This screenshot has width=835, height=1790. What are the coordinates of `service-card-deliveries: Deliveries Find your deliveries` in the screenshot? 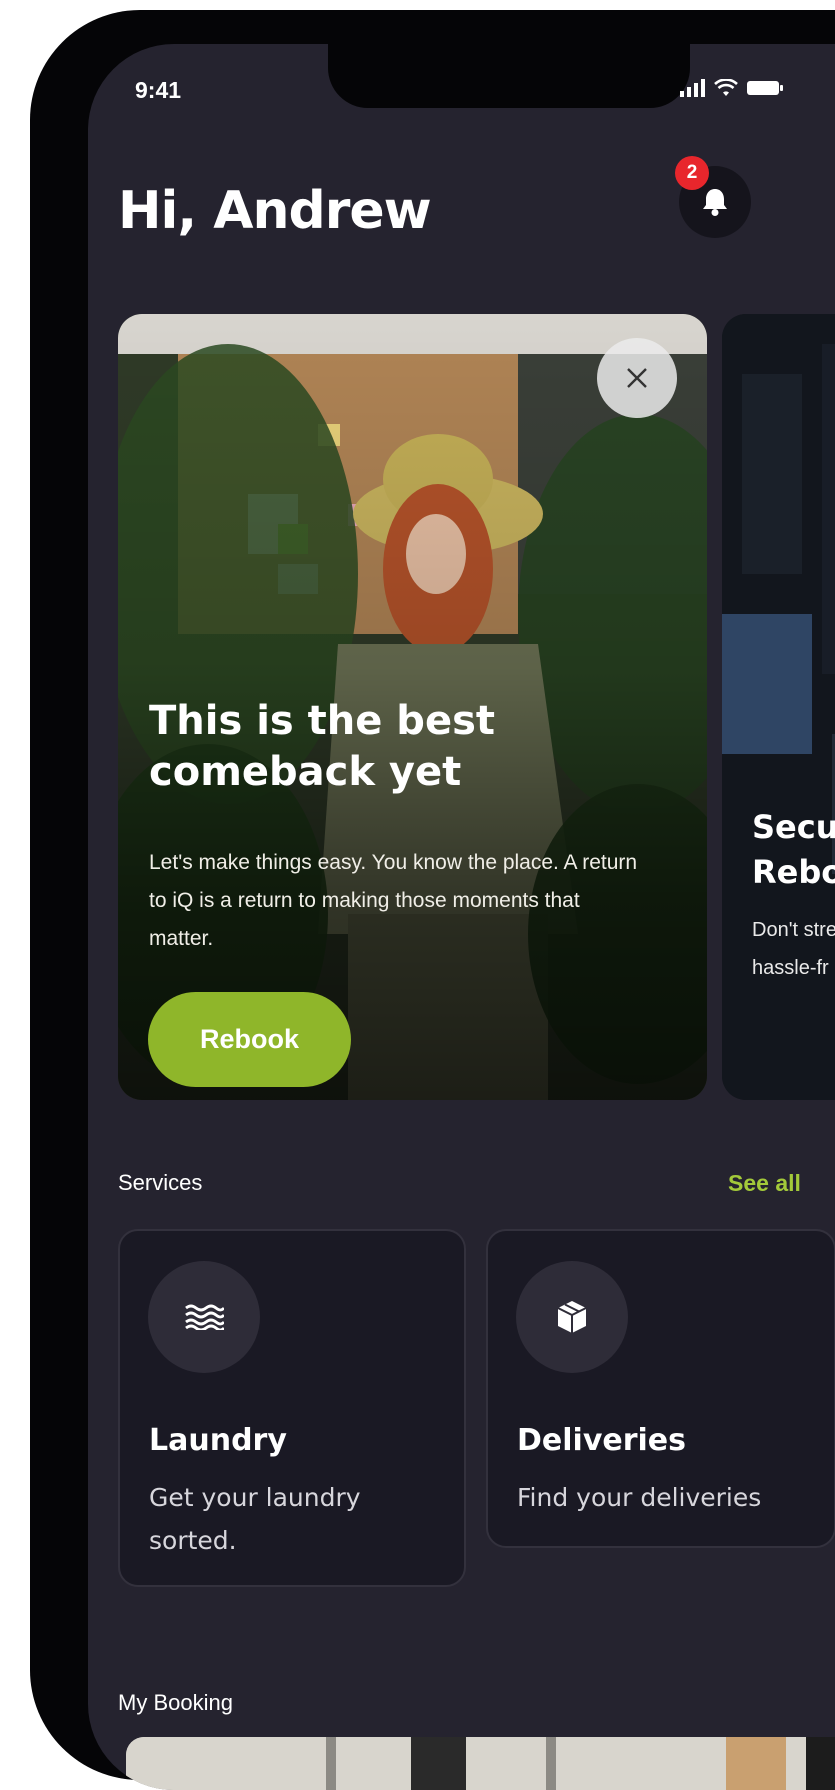 It's located at (660, 1388).